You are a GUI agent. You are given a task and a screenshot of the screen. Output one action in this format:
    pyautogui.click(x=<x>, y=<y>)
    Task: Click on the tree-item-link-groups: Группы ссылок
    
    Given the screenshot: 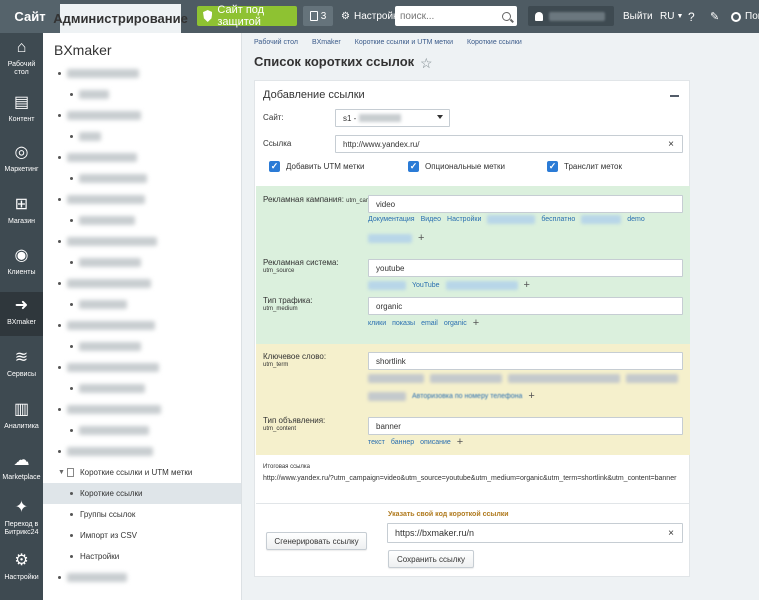 What is the action you would take?
    pyautogui.click(x=142, y=514)
    